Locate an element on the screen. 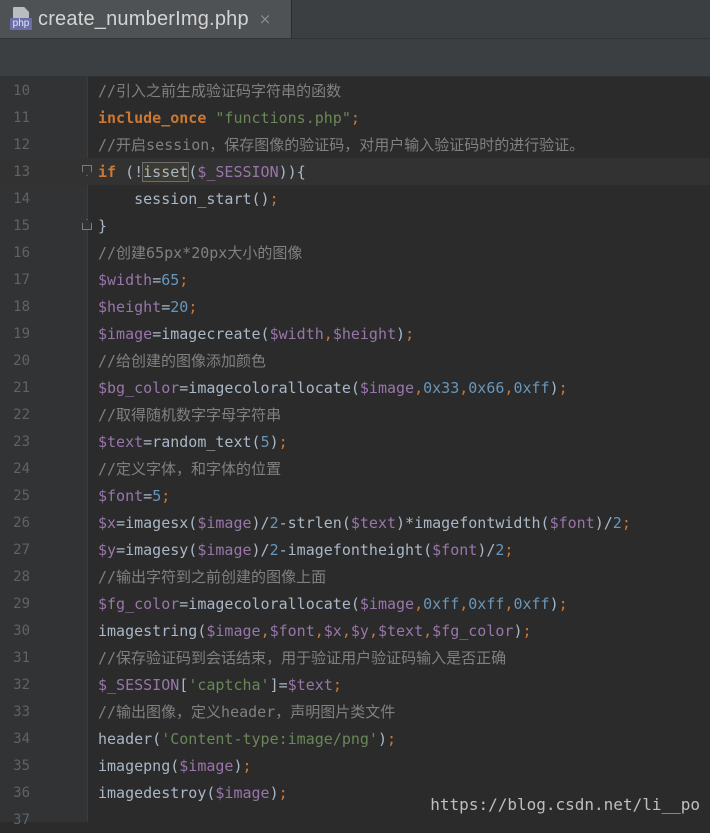  code-token: //输出字符到之前创建的图像上面 is located at coordinates (212, 577).